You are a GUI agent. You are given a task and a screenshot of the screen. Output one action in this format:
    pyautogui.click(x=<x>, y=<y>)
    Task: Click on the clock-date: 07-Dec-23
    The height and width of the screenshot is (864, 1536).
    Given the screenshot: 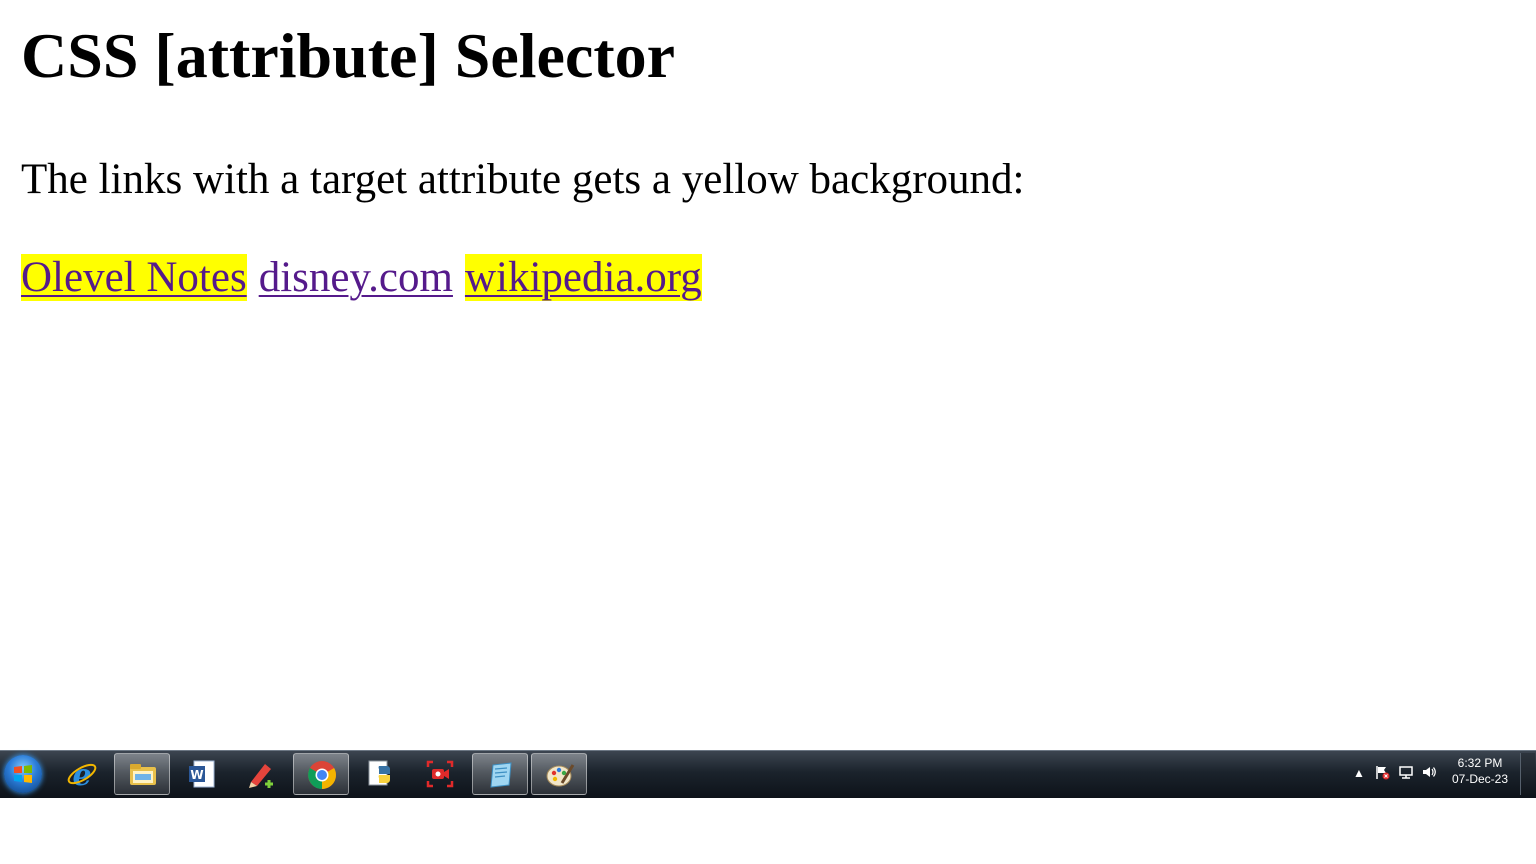 What is the action you would take?
    pyautogui.click(x=1480, y=779)
    